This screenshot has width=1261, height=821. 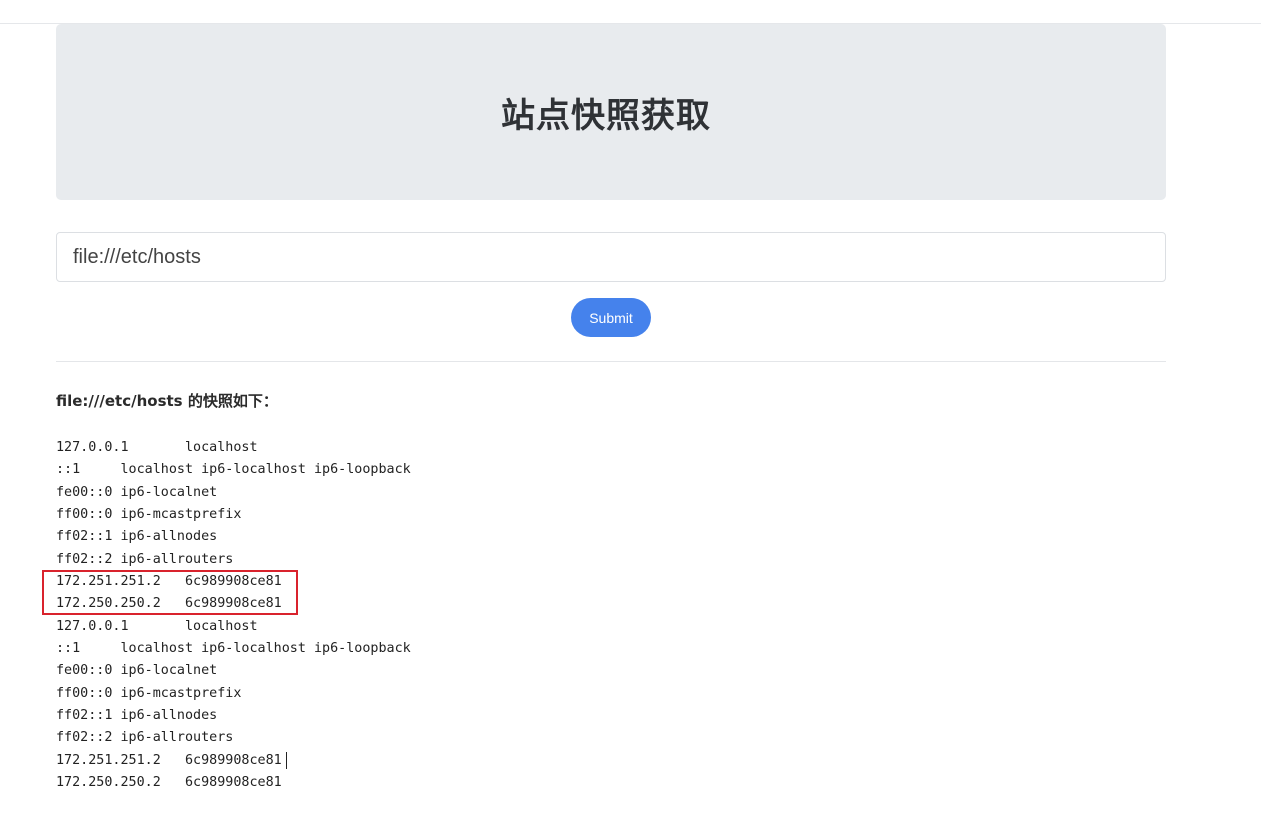 What do you see at coordinates (611, 361) in the screenshot?
I see `section-divider` at bounding box center [611, 361].